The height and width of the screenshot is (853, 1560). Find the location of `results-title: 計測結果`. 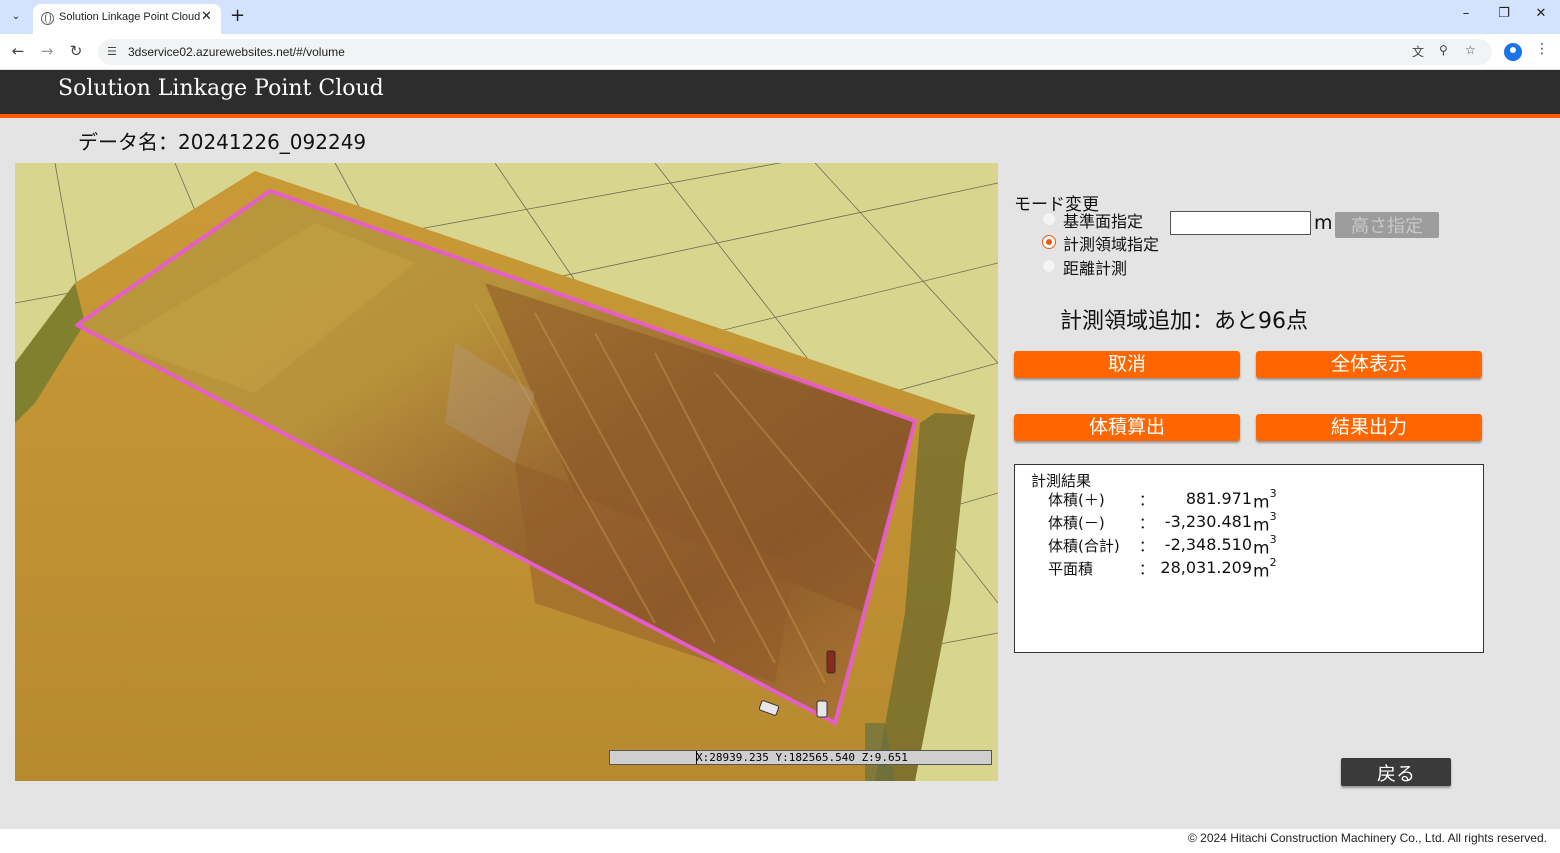

results-title: 計測結果 is located at coordinates (1061, 481).